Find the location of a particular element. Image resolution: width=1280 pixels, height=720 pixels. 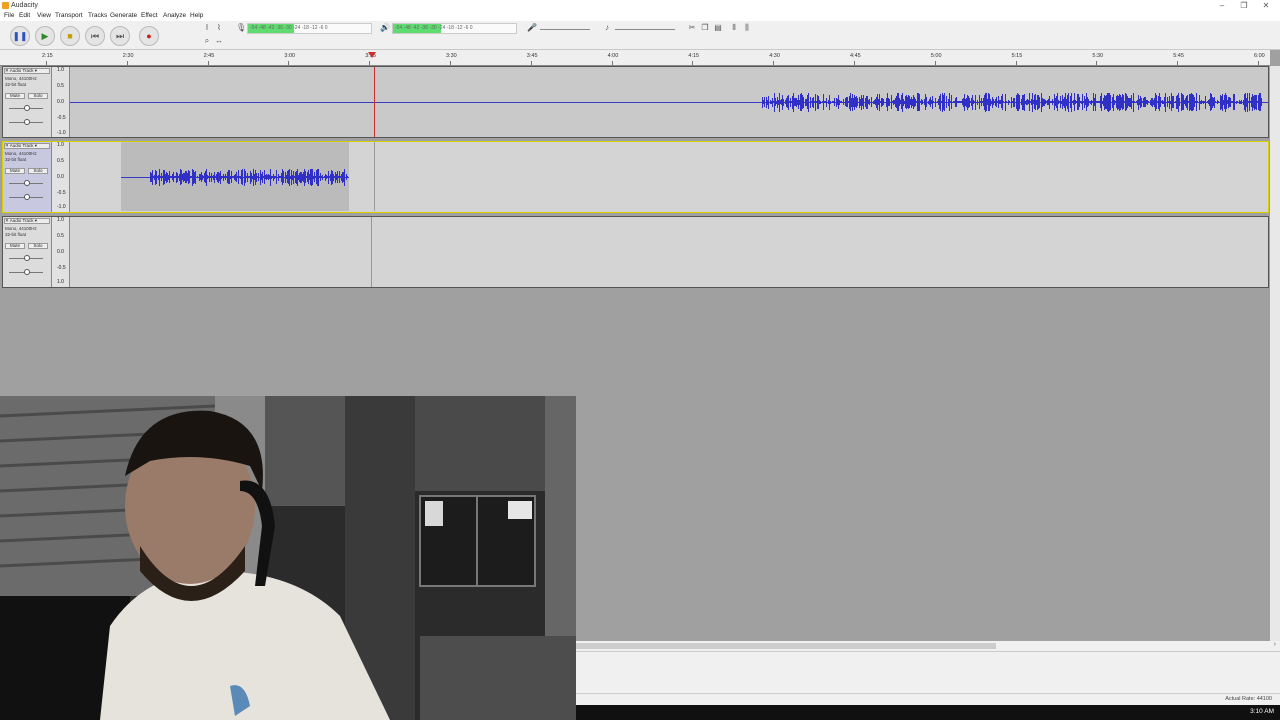

ruler-tick-label: 2:30 is located at coordinates (128, 56).